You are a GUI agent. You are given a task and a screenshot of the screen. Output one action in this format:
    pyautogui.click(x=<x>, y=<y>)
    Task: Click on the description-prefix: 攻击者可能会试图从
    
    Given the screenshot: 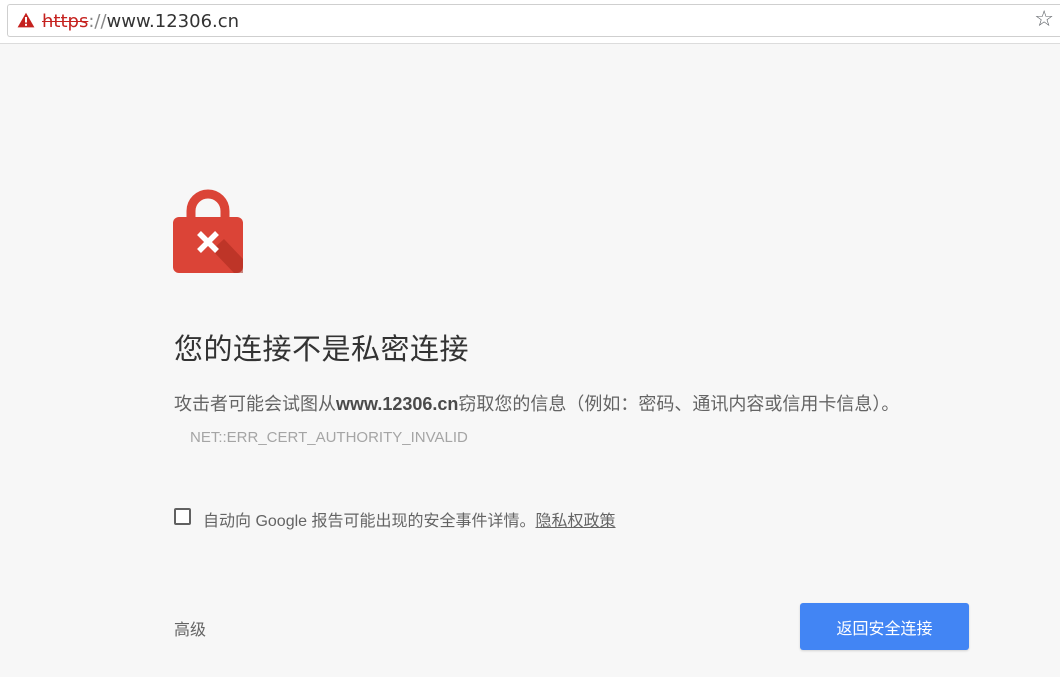 What is the action you would take?
    pyautogui.click(x=255, y=404)
    